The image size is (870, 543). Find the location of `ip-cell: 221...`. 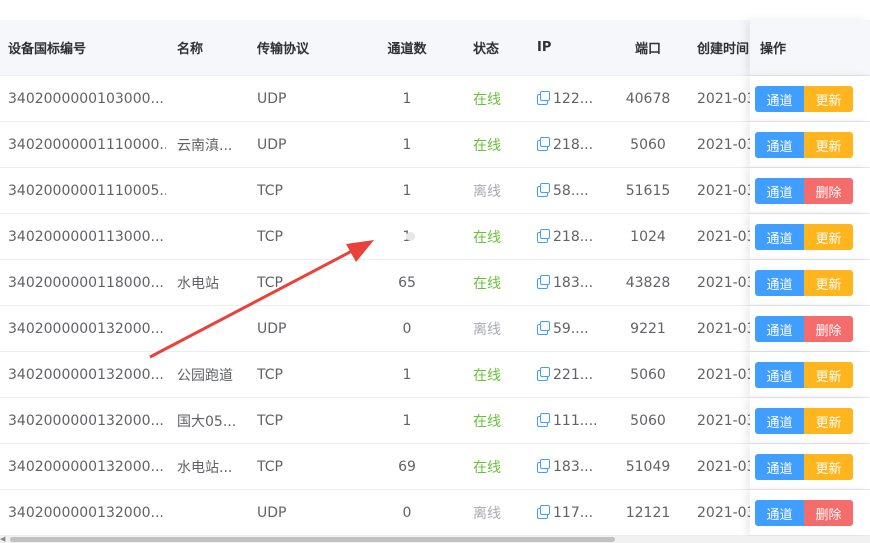

ip-cell: 221... is located at coordinates (572, 374).